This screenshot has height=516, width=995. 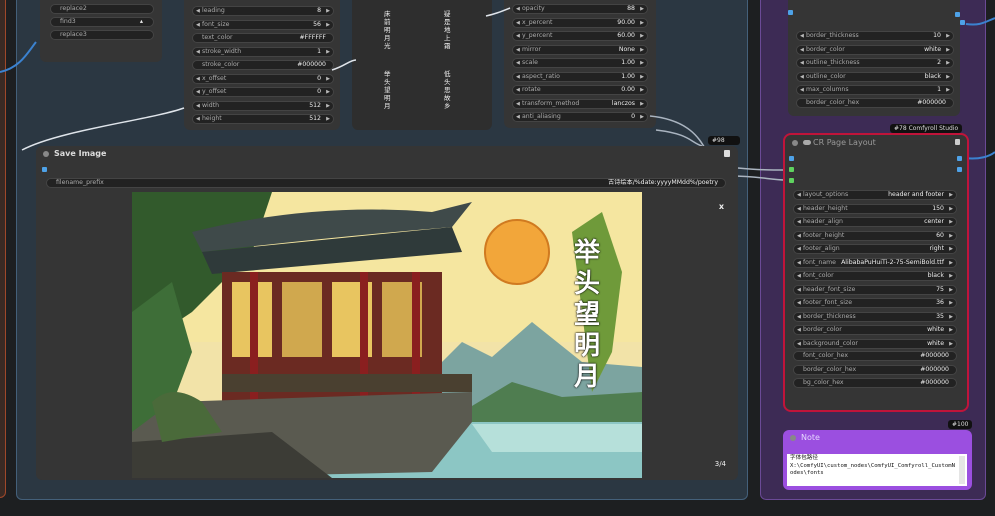 I want to click on layout-field-border-color: ◀ border_color white ▶, so click(x=875, y=330).